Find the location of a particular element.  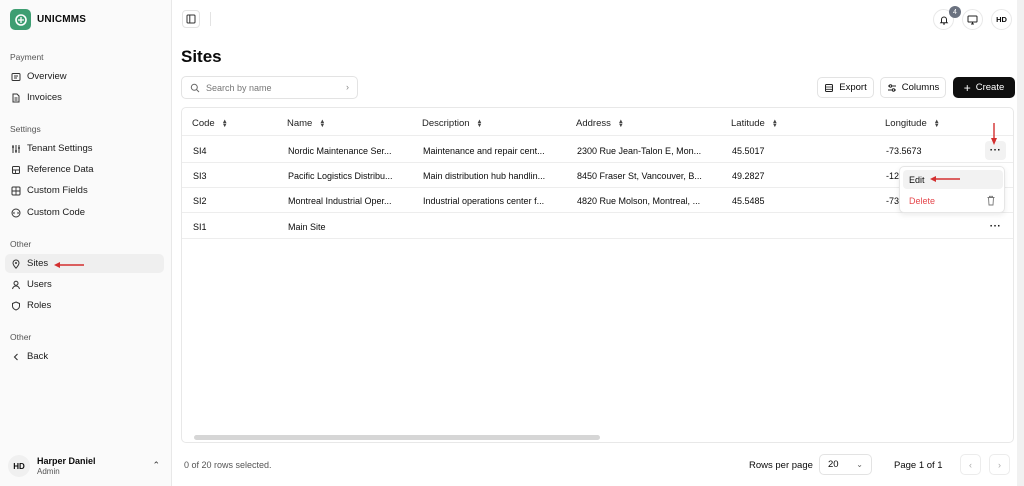

sidebar-item-label: Roles is located at coordinates (39, 305).